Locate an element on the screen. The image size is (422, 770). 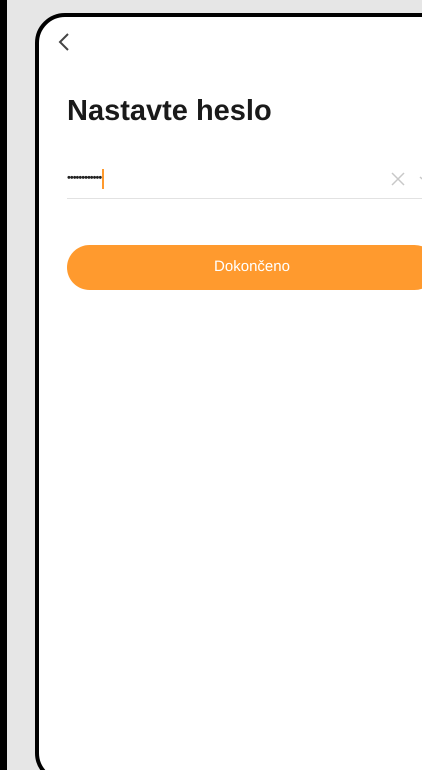
page-title: Nastavte heslo is located at coordinates (169, 111).